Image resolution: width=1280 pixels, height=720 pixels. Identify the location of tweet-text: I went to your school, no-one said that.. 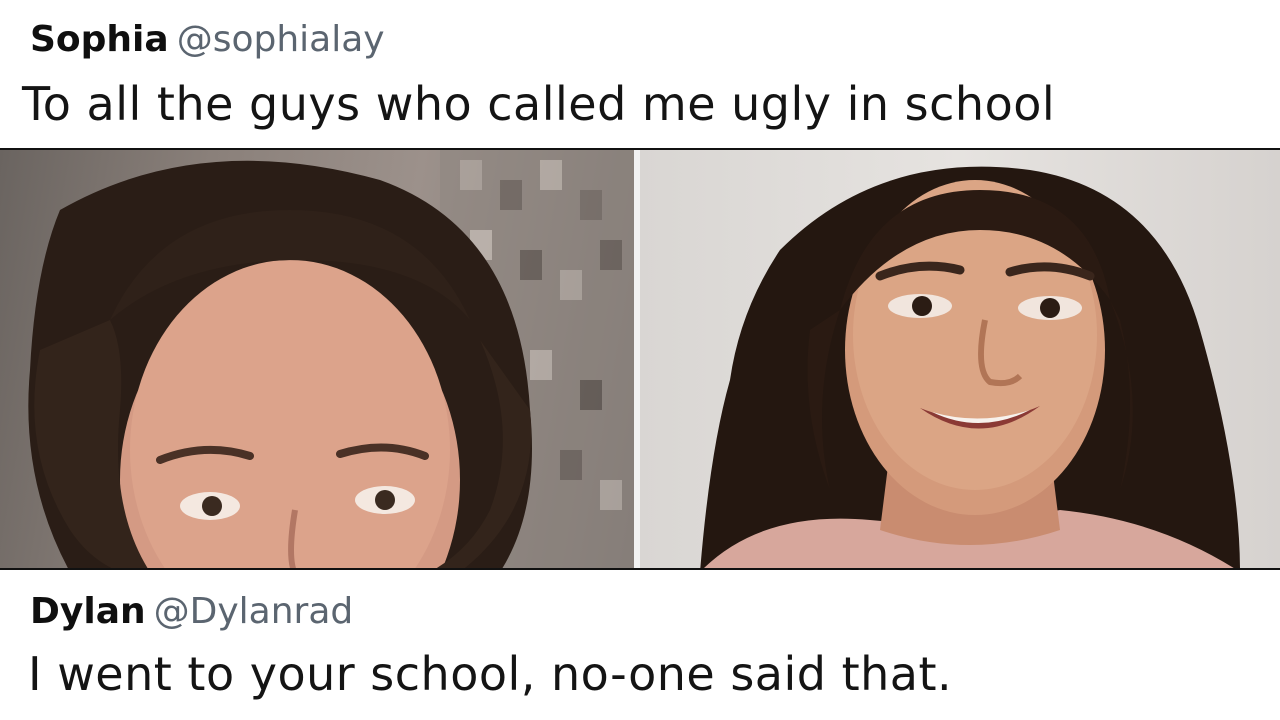
(490, 674).